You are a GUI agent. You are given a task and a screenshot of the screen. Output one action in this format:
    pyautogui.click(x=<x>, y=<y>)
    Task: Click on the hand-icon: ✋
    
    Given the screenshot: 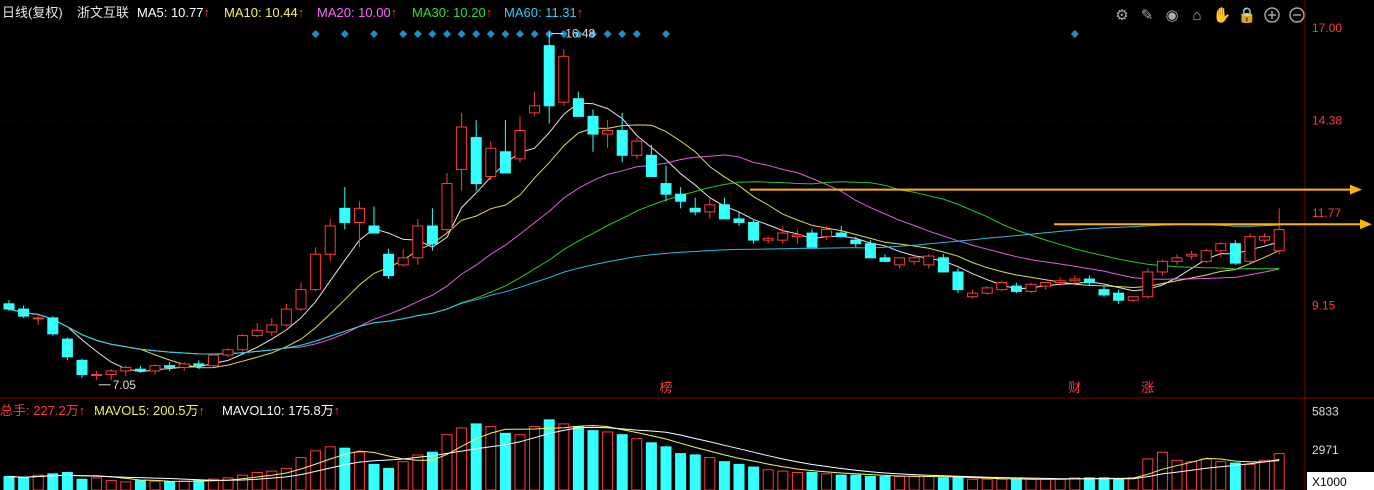 What is the action you would take?
    pyautogui.click(x=1222, y=15)
    